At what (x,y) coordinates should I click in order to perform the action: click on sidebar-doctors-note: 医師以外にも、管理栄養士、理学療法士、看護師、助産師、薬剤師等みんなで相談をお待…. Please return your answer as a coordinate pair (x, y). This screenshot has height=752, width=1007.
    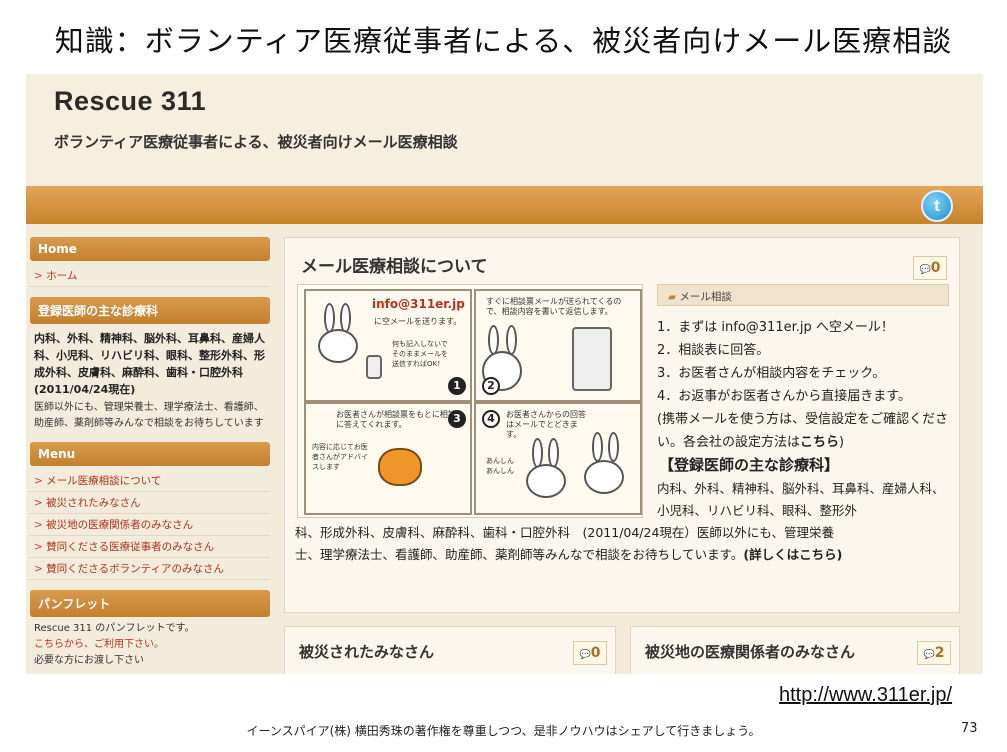
    Looking at the image, I should click on (149, 415).